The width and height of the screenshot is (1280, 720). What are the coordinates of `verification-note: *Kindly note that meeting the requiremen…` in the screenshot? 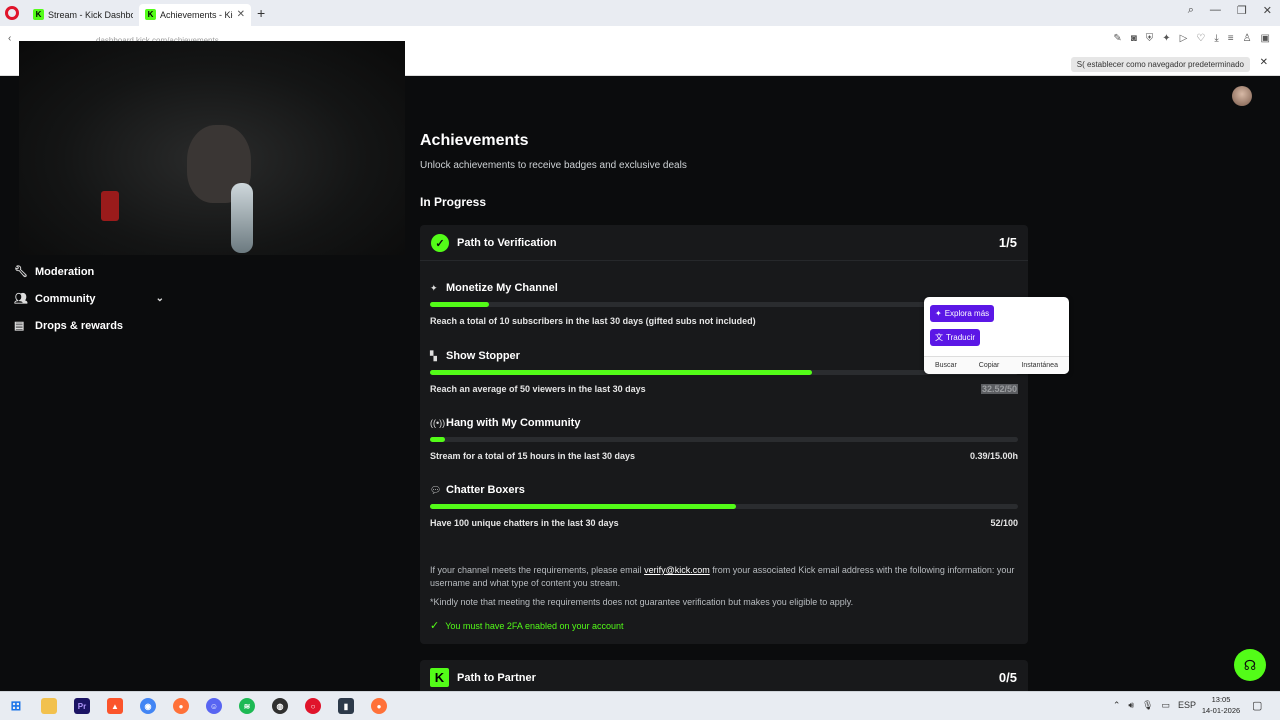 It's located at (642, 602).